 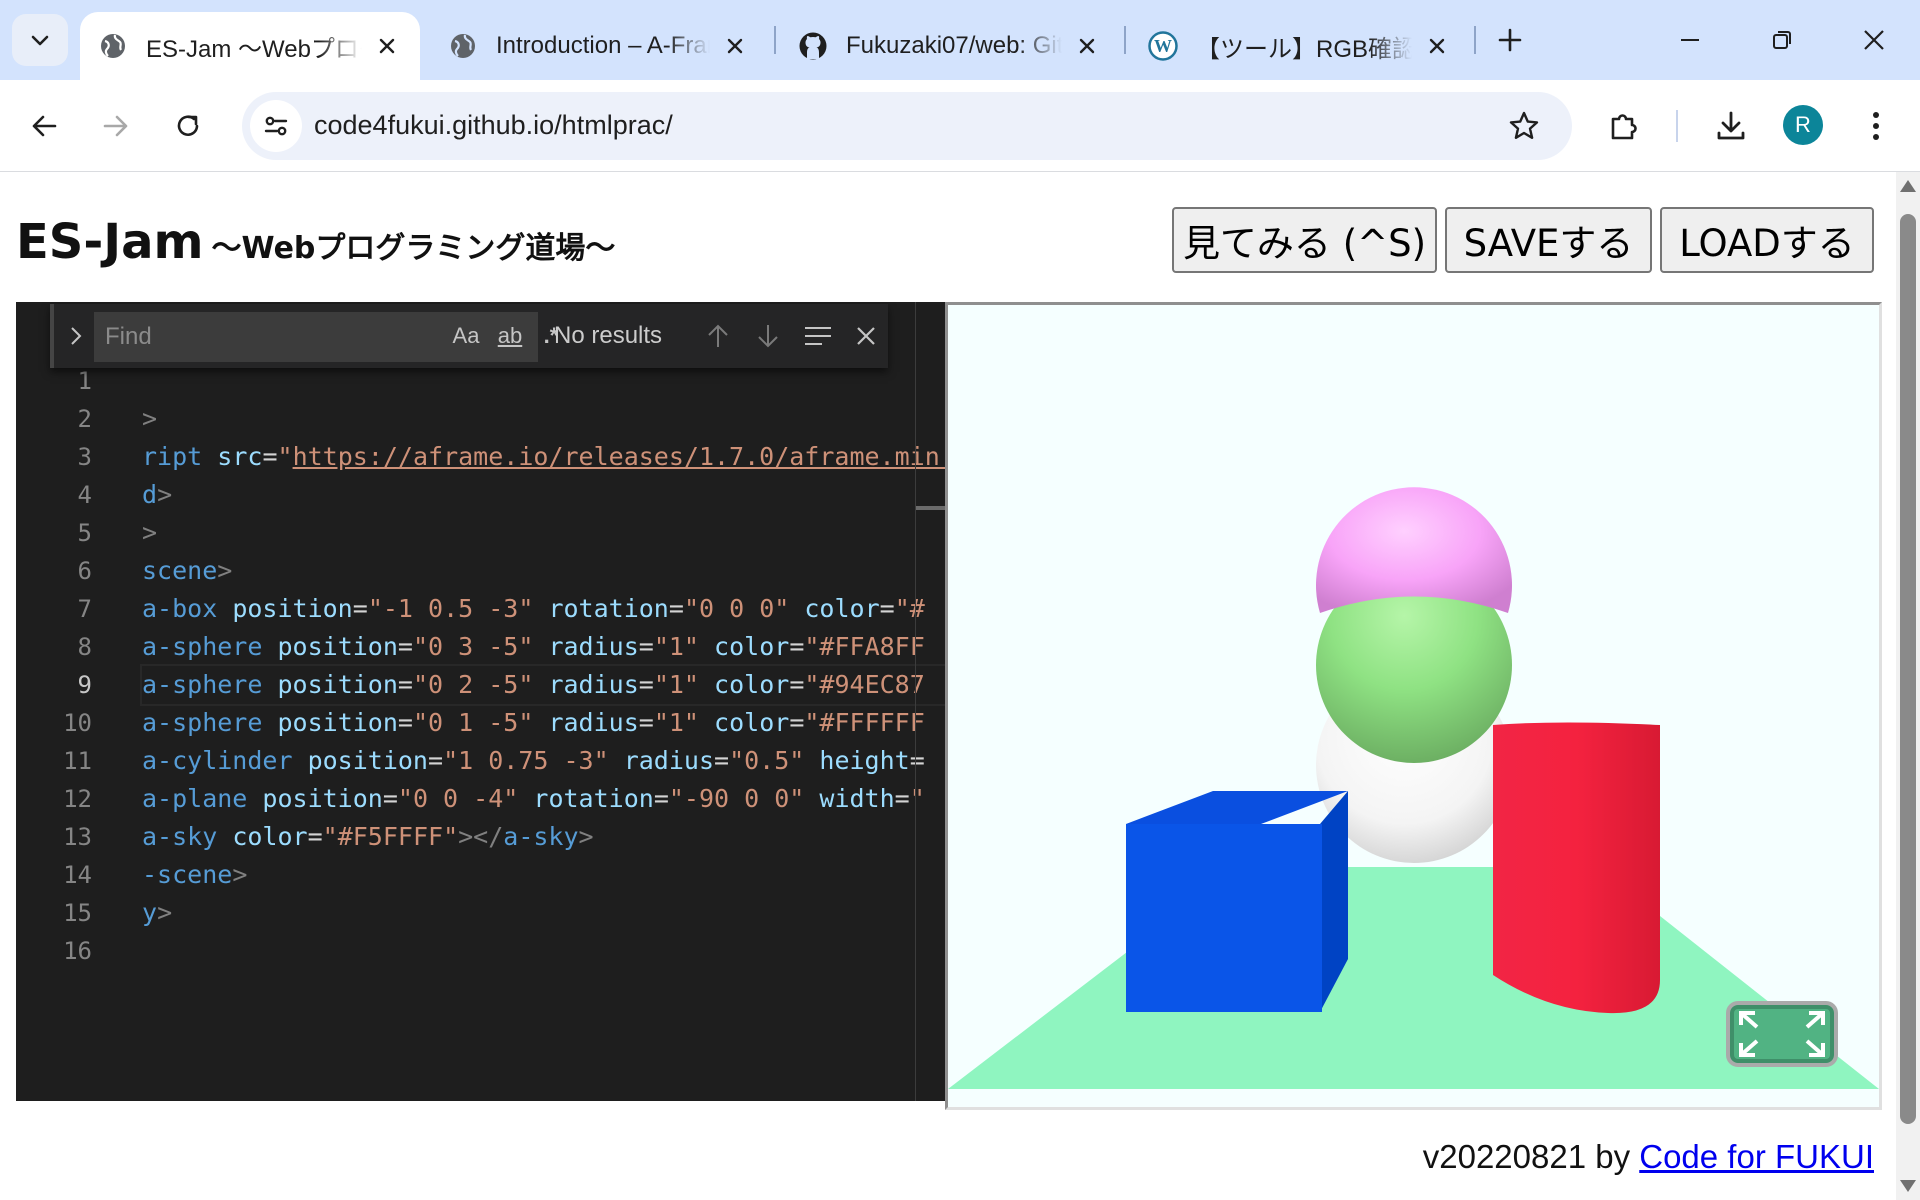 What do you see at coordinates (768, 336) in the screenshot?
I see `next-match-button` at bounding box center [768, 336].